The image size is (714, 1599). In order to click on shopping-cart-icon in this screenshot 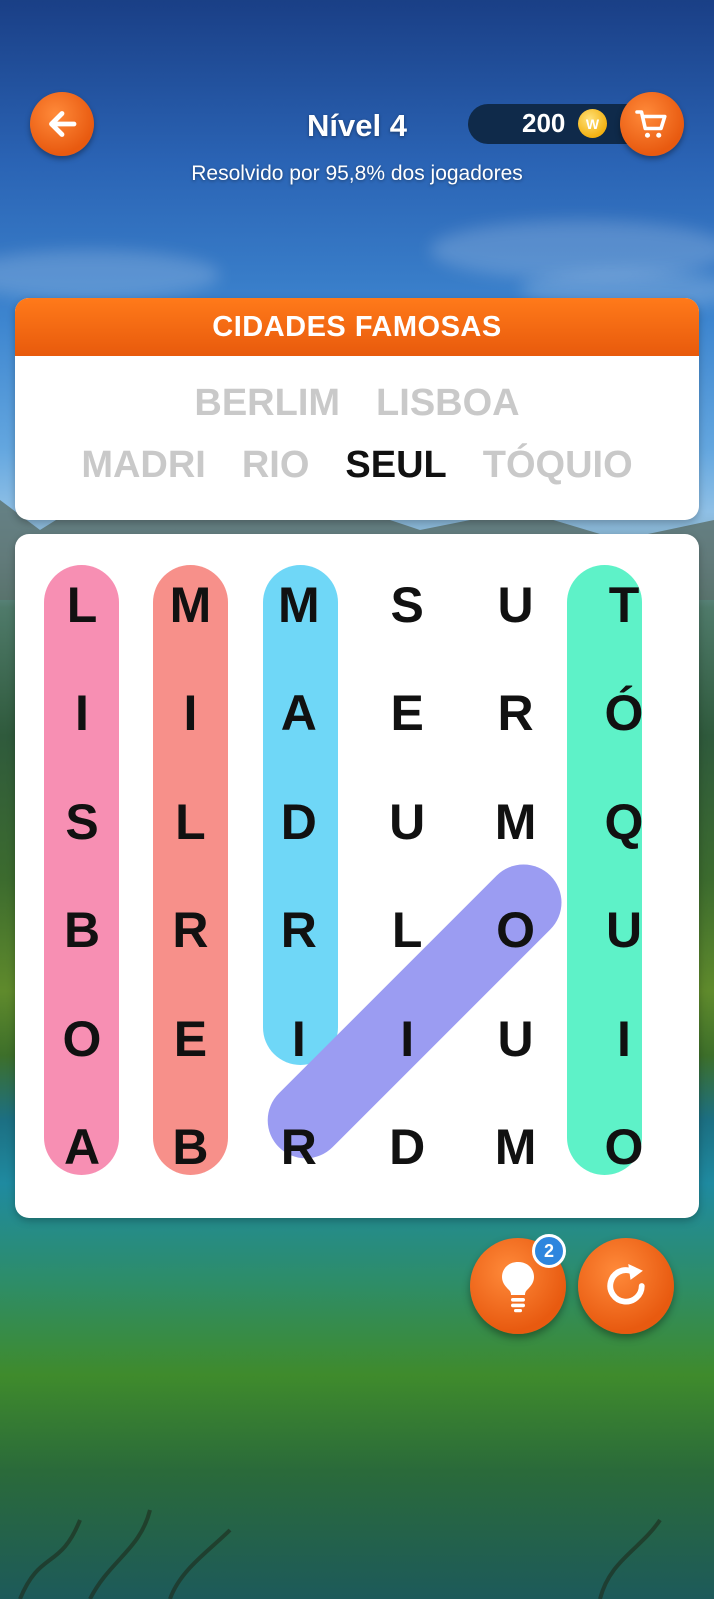, I will do `click(651, 124)`.